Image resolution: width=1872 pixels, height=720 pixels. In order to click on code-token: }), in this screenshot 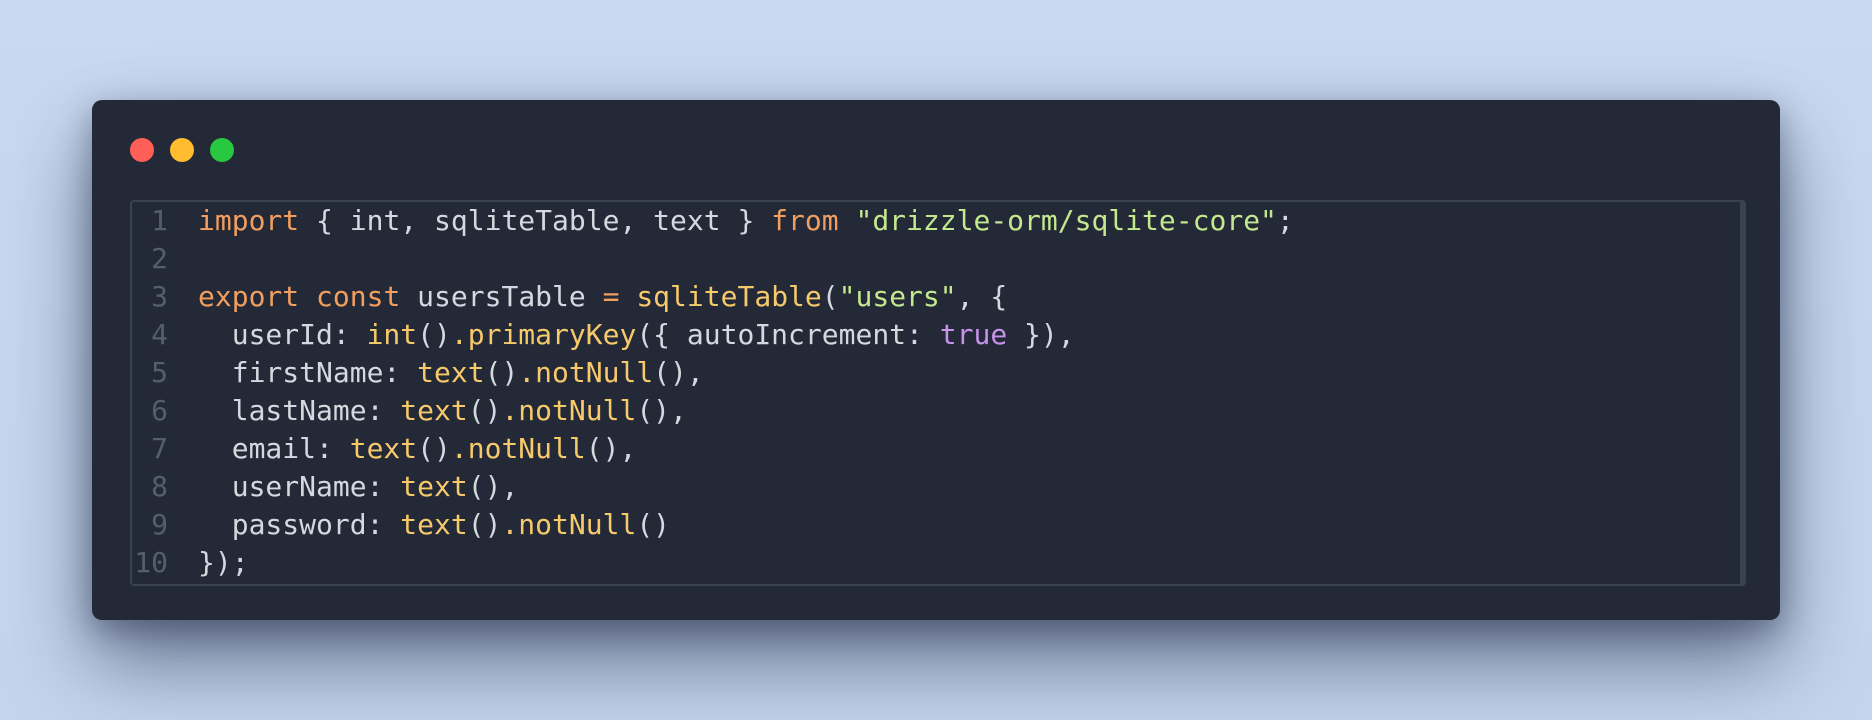, I will do `click(1041, 334)`.